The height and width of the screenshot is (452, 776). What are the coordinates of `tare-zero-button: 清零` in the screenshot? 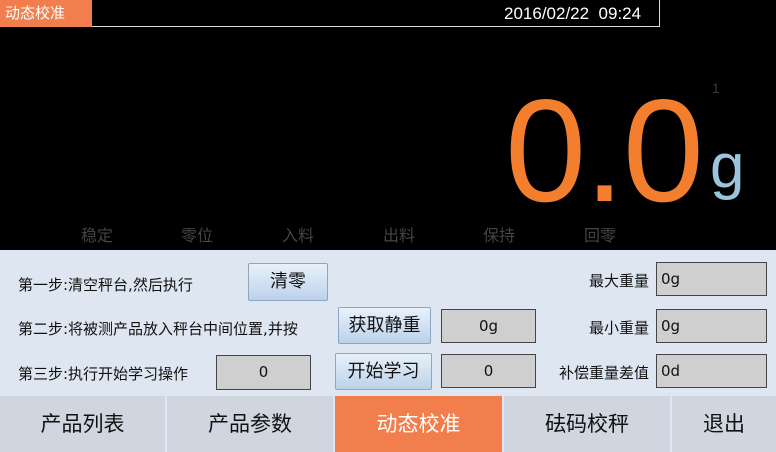 It's located at (288, 282).